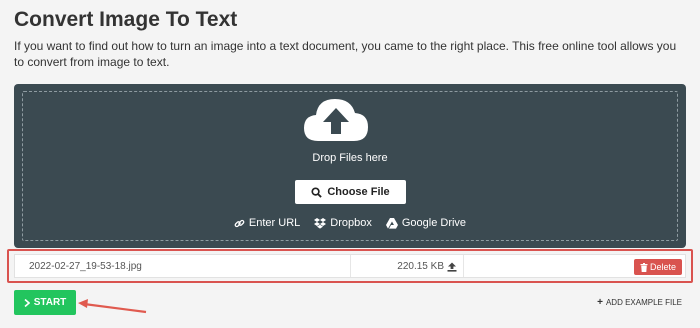 The width and height of the screenshot is (700, 328). I want to click on add-example-label: ADD EXAMPLE FILE, so click(643, 302).